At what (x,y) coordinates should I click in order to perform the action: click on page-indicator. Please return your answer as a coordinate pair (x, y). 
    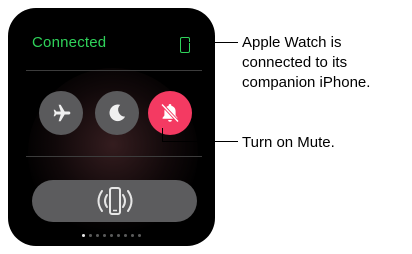
    Looking at the image, I should click on (111, 237).